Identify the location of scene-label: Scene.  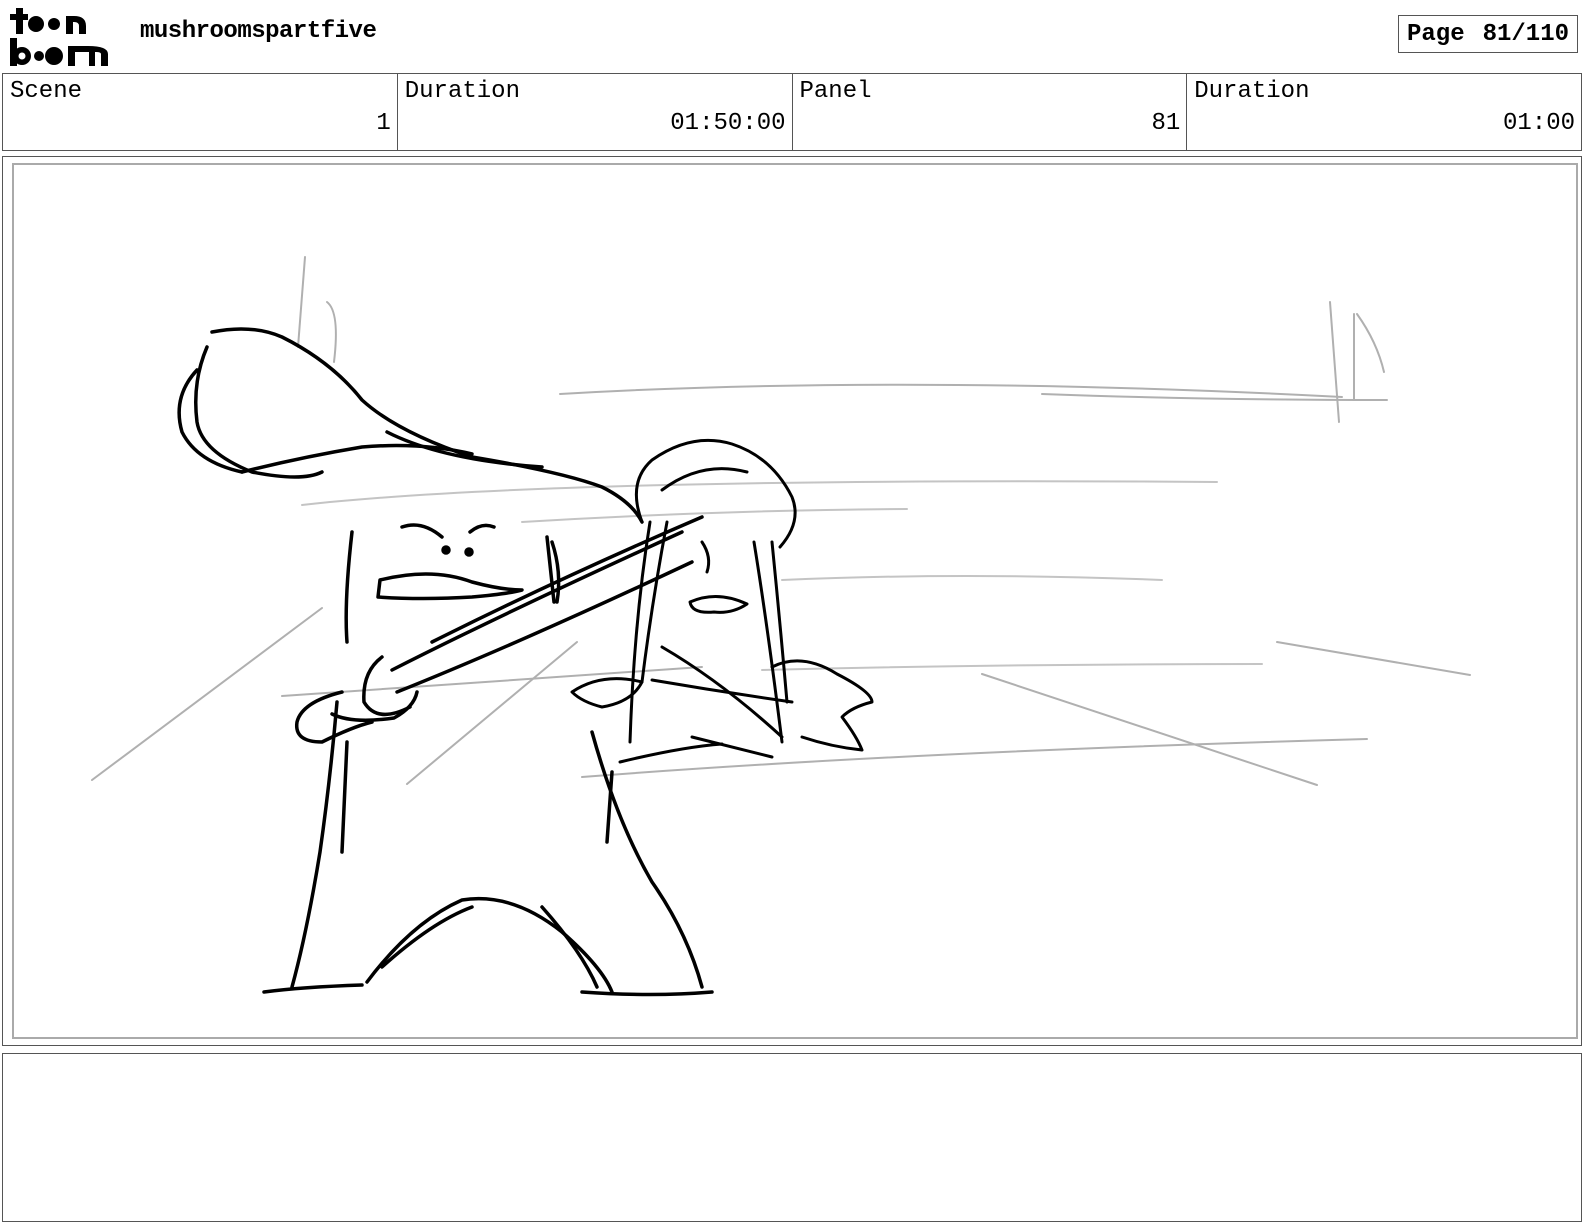
(46, 91).